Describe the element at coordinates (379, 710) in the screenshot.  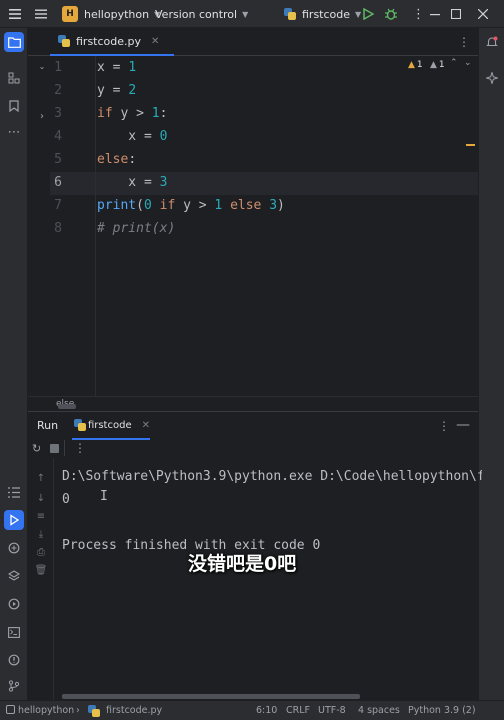
I see `status-indent: 4 spaces` at that location.